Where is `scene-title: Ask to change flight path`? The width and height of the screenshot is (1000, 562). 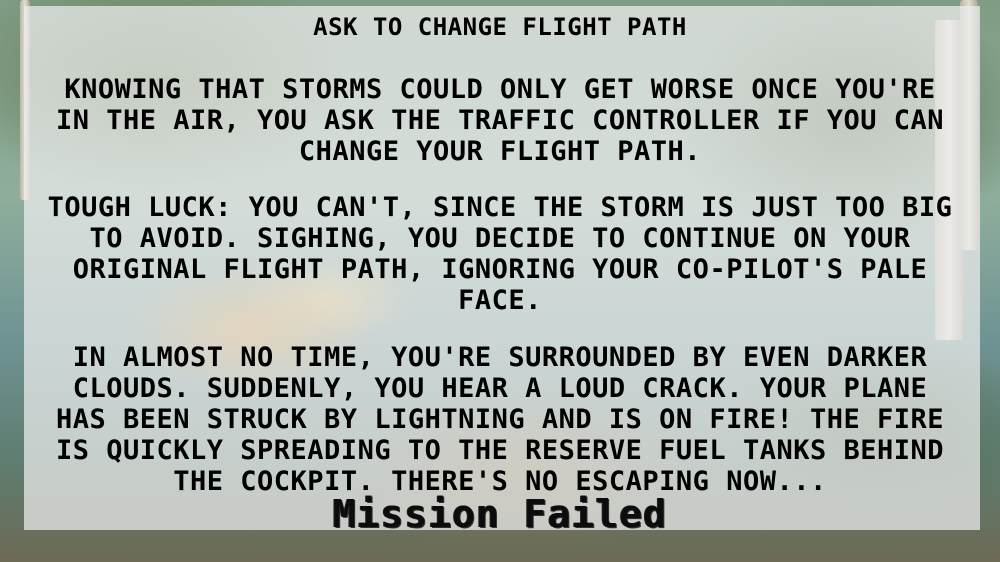 scene-title: Ask to change flight path is located at coordinates (500, 27).